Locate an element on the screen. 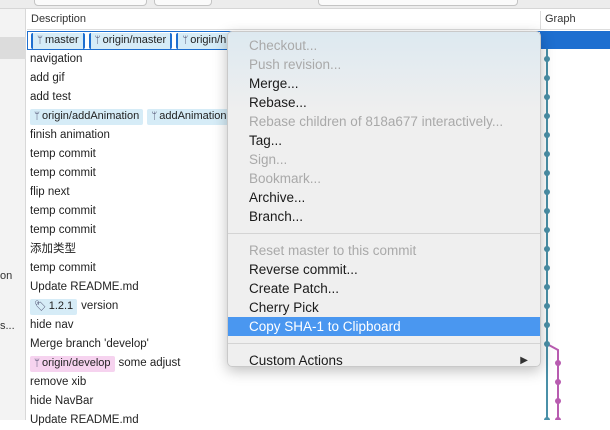 The image size is (610, 430). ref-badge: ᛘ master is located at coordinates (58, 40).